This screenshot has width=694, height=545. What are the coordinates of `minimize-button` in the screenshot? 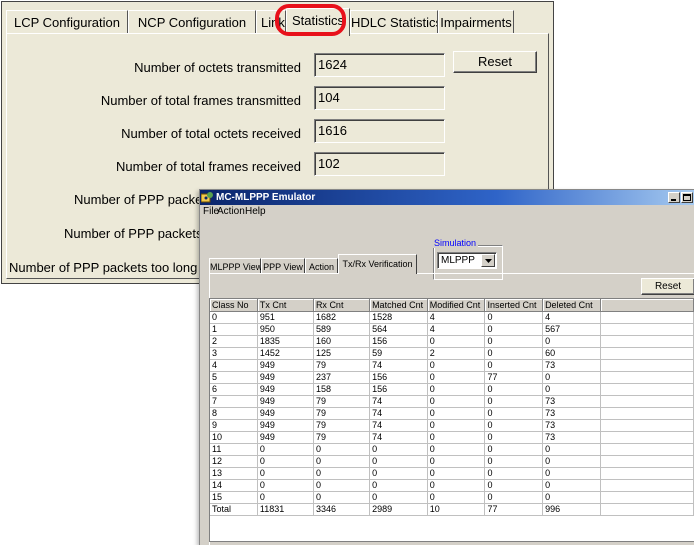 It's located at (674, 197).